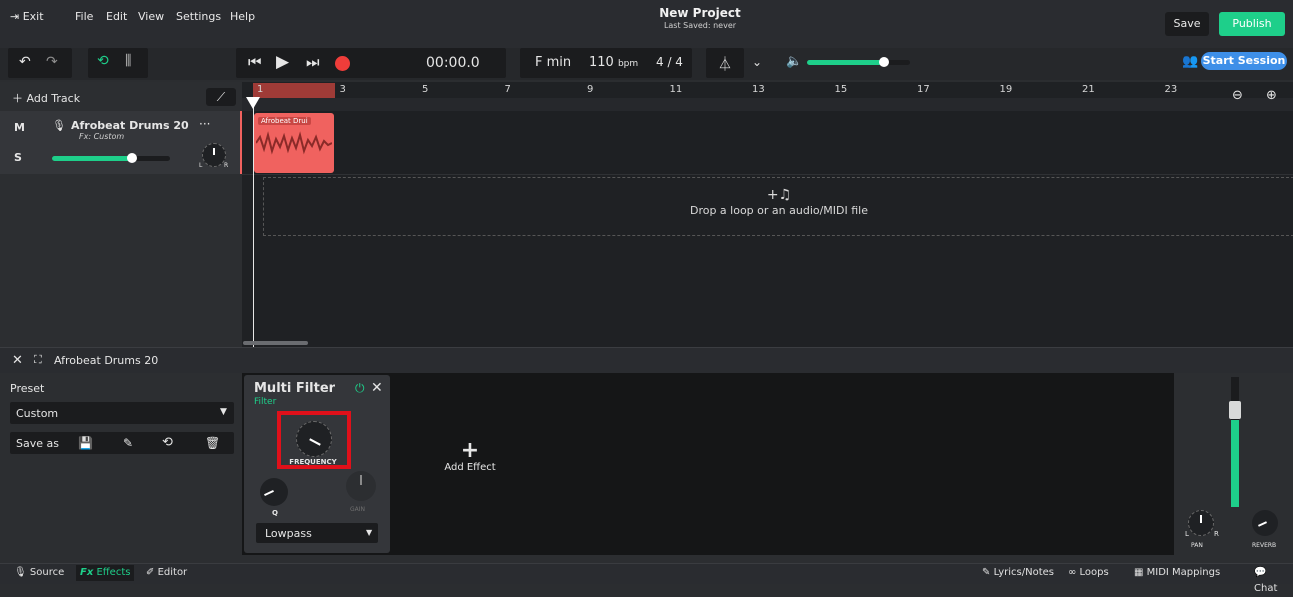 This screenshot has width=1293, height=597. Describe the element at coordinates (17, 360) in the screenshot. I see `close-icon: ✕` at that location.